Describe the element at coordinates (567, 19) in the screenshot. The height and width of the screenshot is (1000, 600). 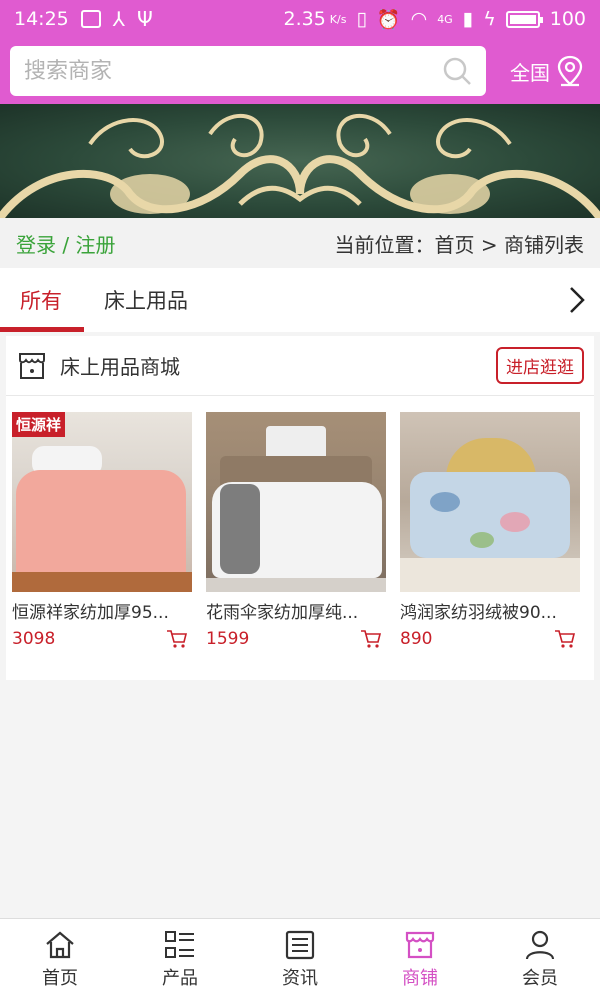
I see `battery-level: 100` at that location.